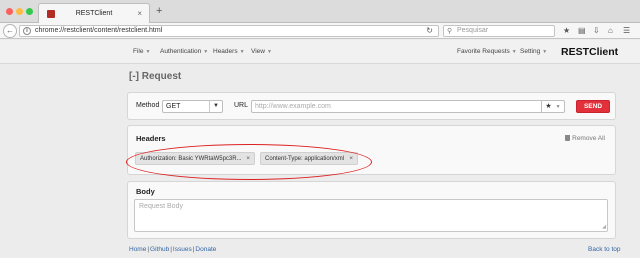 Image resolution: width=640 pixels, height=258 pixels. Describe the element at coordinates (27, 31) in the screenshot. I see `info-icon: i` at that location.